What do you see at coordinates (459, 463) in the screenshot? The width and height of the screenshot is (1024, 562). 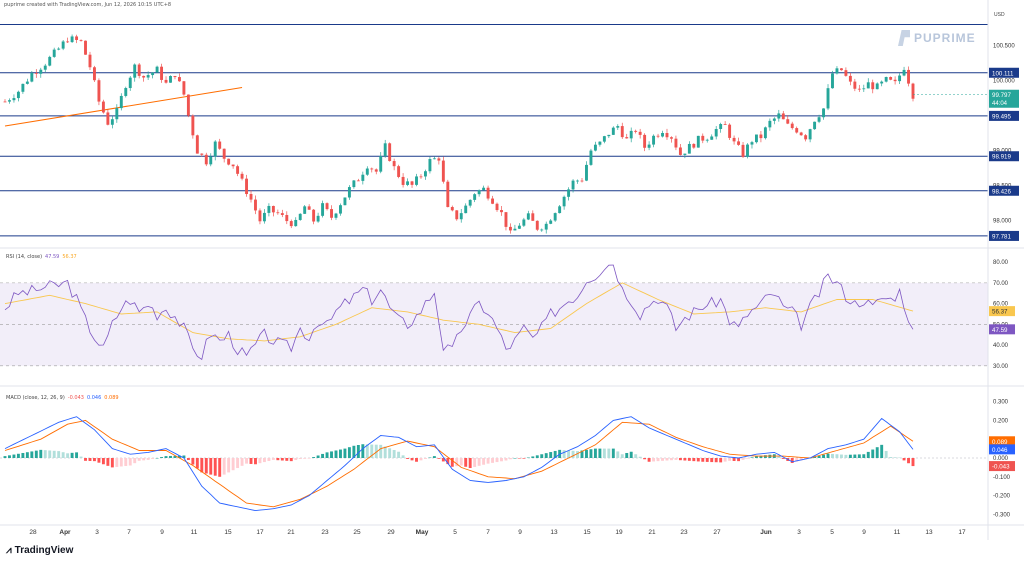 I see `macd-signal-line` at bounding box center [459, 463].